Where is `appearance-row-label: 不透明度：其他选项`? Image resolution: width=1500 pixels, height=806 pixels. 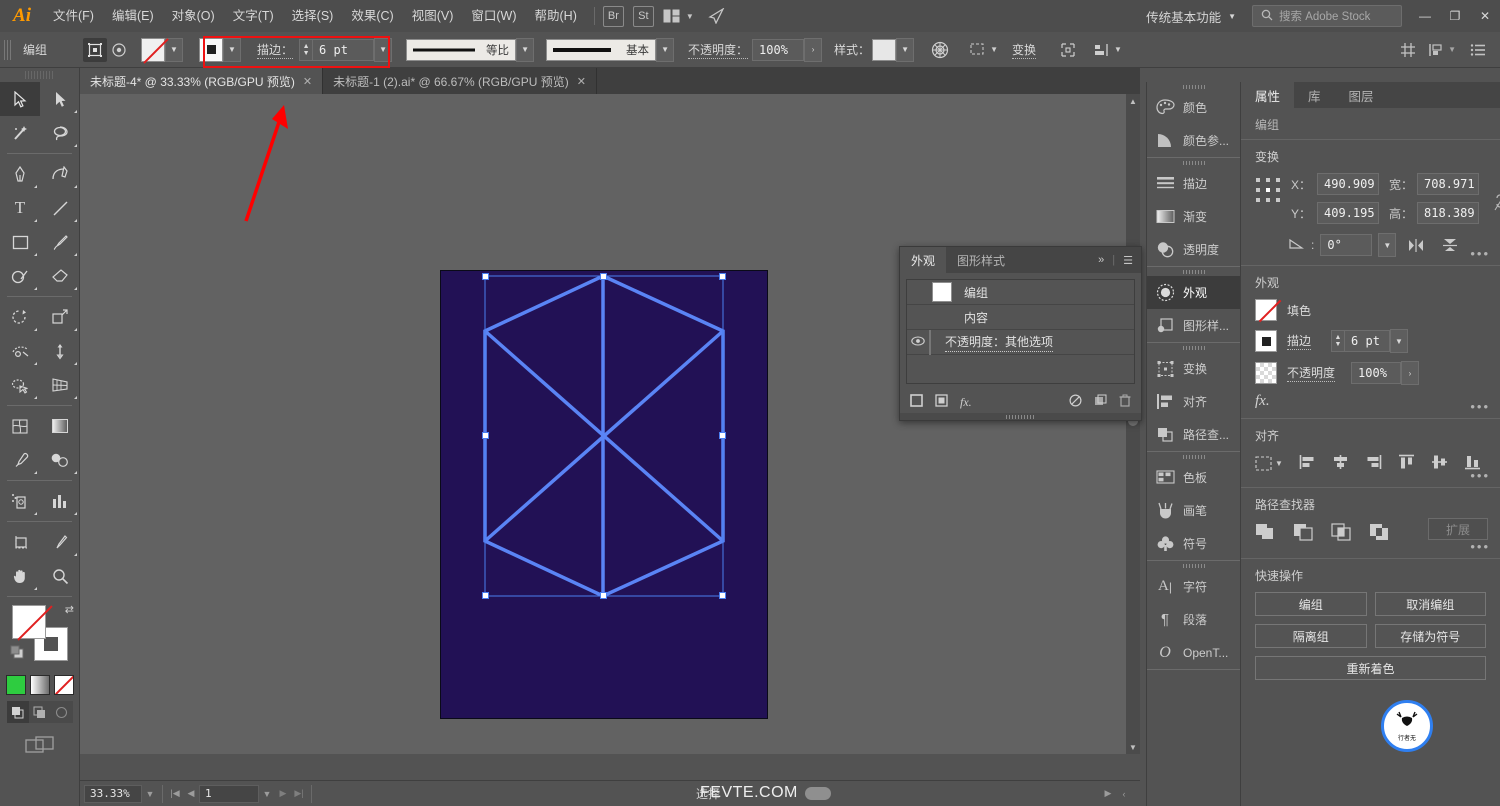
appearance-row-label: 不透明度：其他选项 is located at coordinates (999, 342).